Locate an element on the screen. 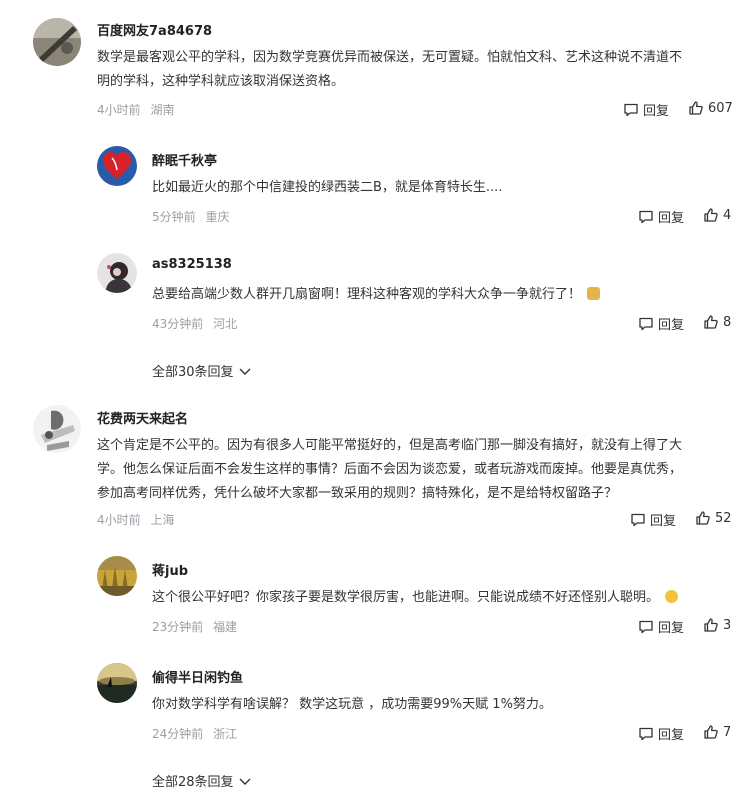  like-count: 3 is located at coordinates (727, 625).